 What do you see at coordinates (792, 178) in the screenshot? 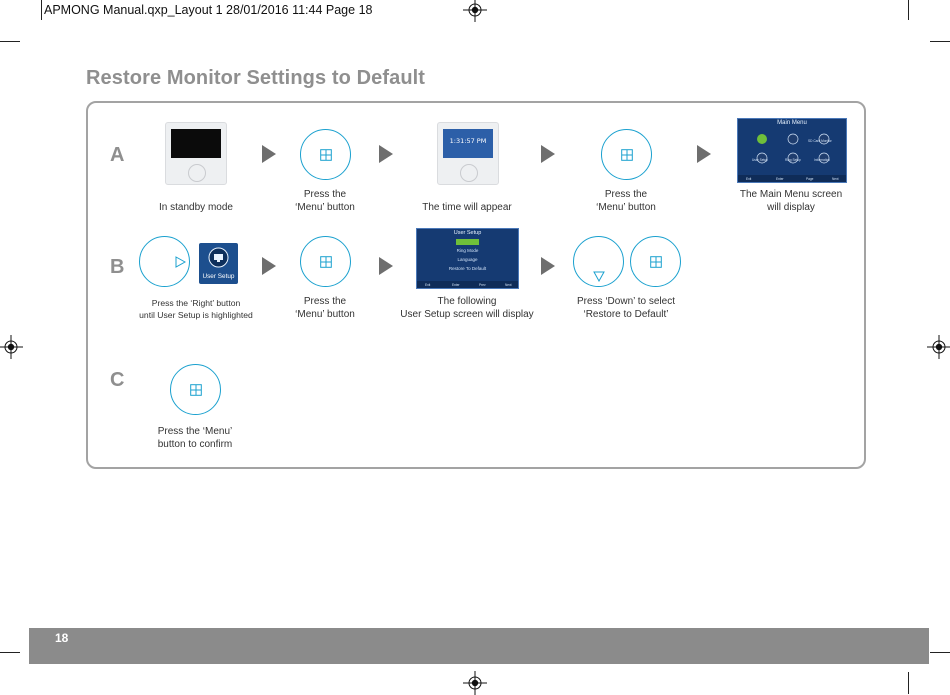
I see `main-menu-footer: Exit Enter Page Next` at bounding box center [792, 178].